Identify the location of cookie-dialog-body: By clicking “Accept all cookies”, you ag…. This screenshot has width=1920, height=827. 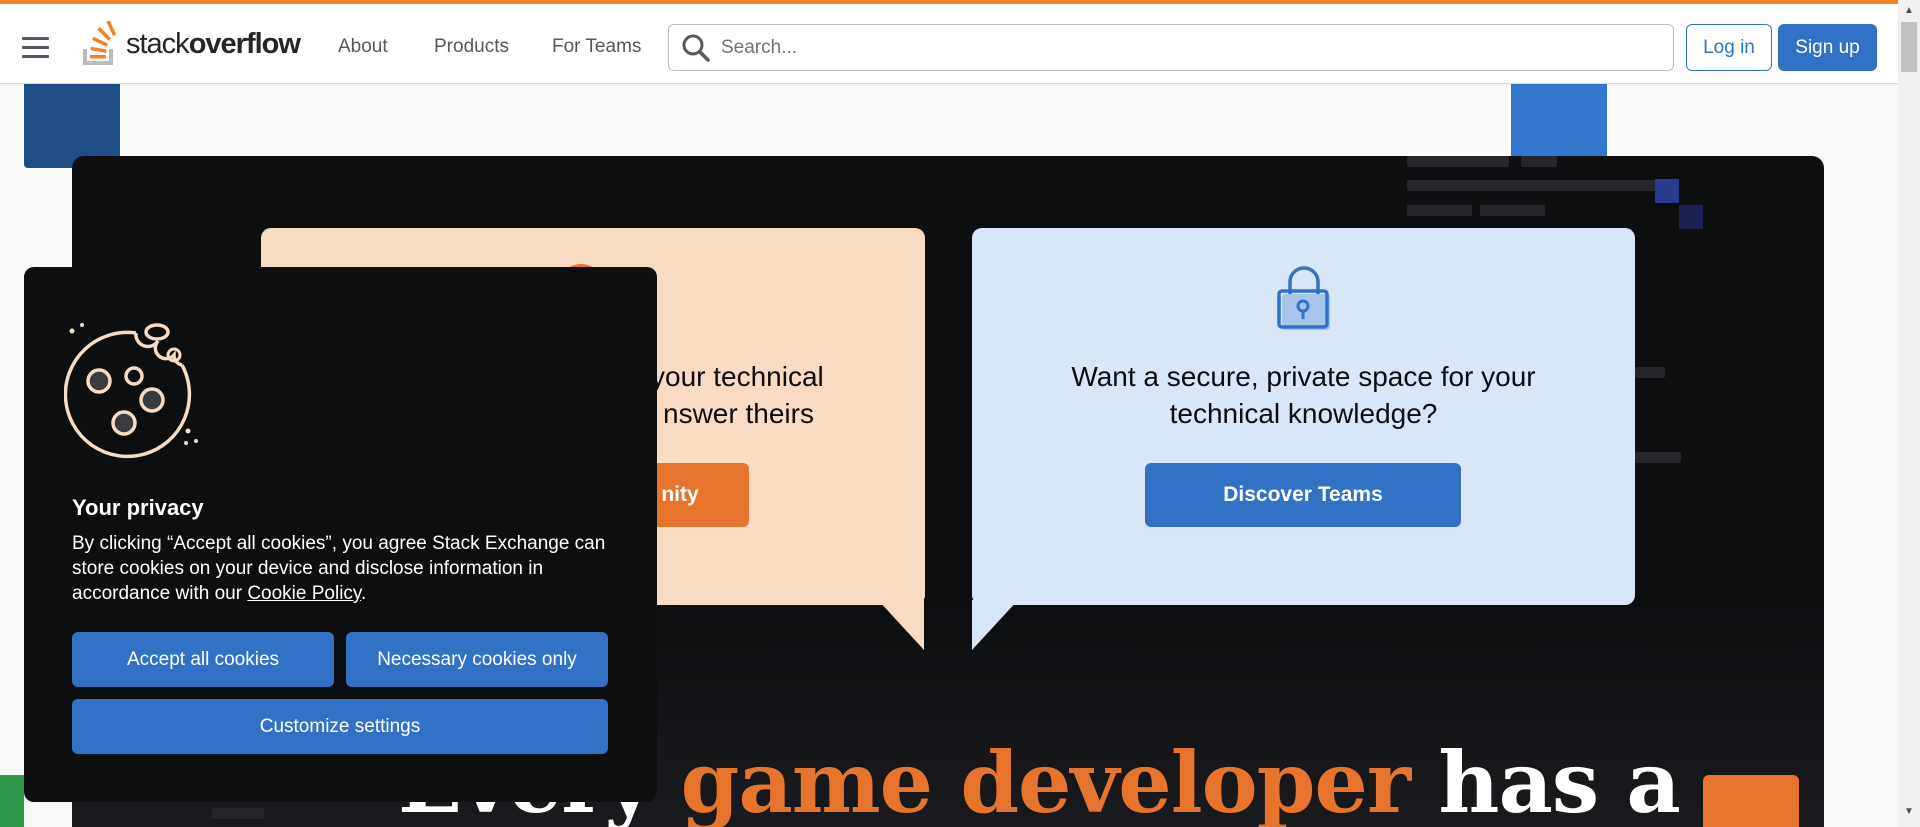
(348, 568).